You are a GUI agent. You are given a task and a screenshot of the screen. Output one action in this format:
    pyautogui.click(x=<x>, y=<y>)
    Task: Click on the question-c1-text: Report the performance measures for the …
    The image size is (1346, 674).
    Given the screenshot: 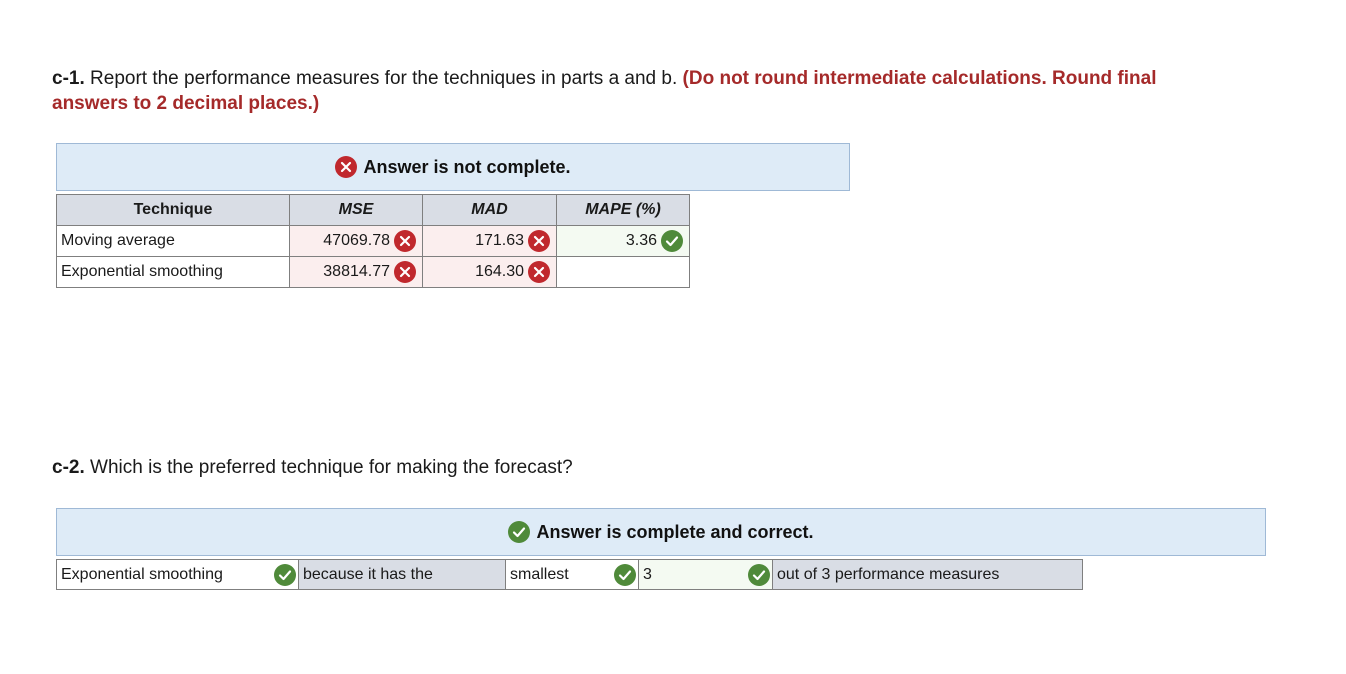 What is the action you would take?
    pyautogui.click(x=381, y=78)
    